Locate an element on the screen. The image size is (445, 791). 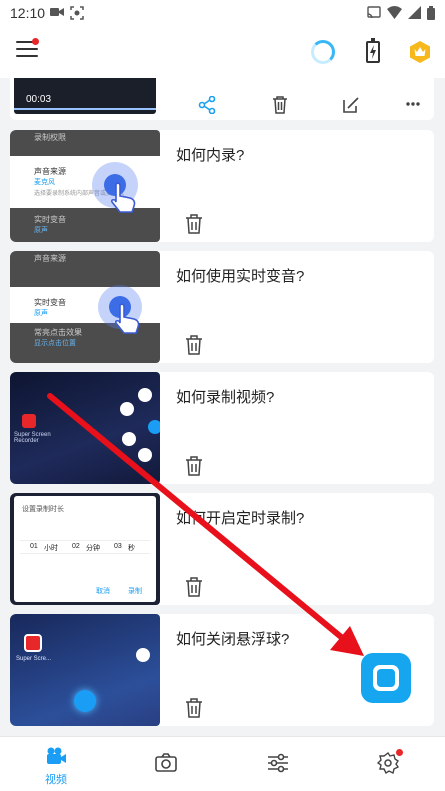
settings-icon is located at coordinates (388, 763).